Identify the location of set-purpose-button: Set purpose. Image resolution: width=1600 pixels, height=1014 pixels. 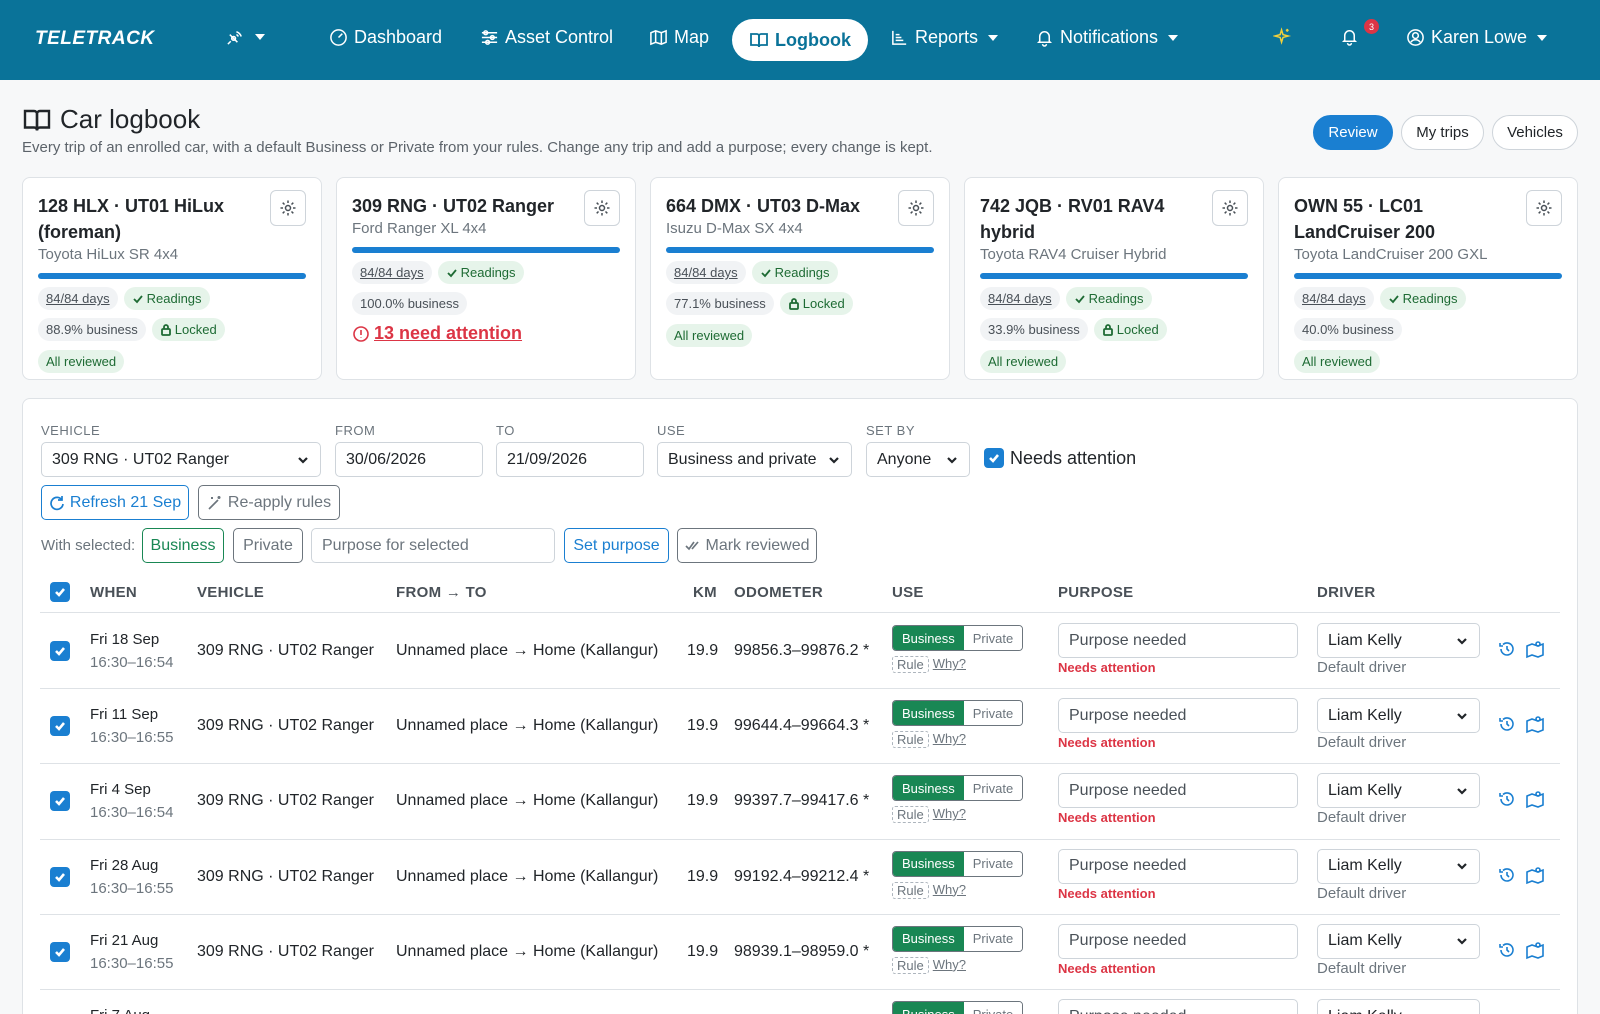
(616, 545).